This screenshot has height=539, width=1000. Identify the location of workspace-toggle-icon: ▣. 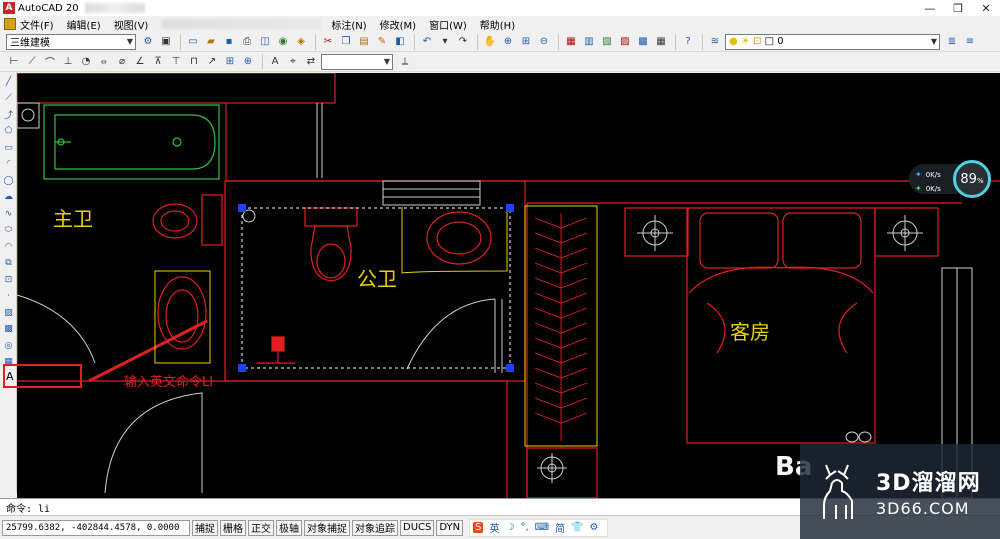
(166, 42).